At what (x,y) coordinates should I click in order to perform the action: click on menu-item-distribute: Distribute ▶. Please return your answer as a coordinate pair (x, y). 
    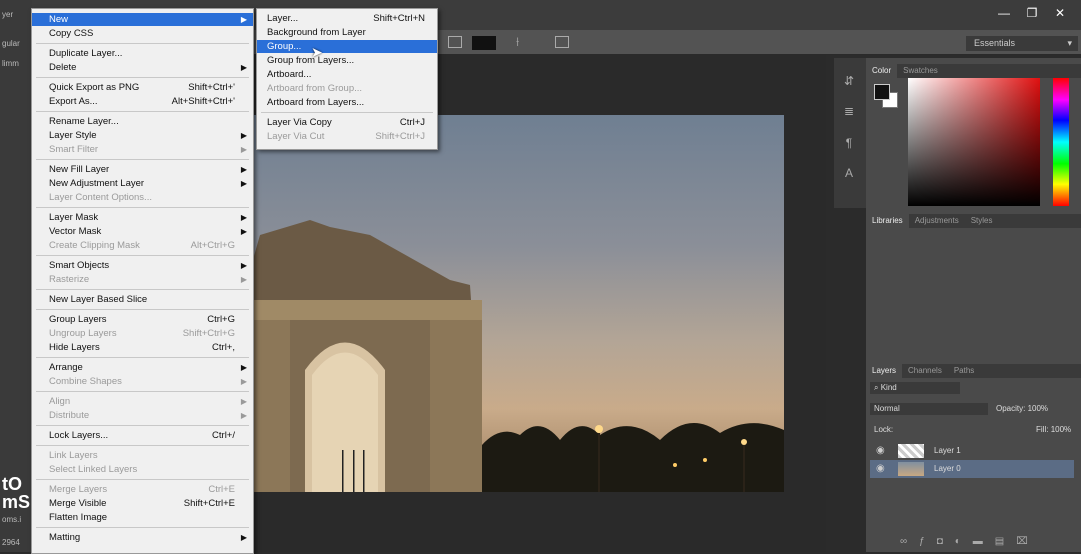
    Looking at the image, I should click on (142, 415).